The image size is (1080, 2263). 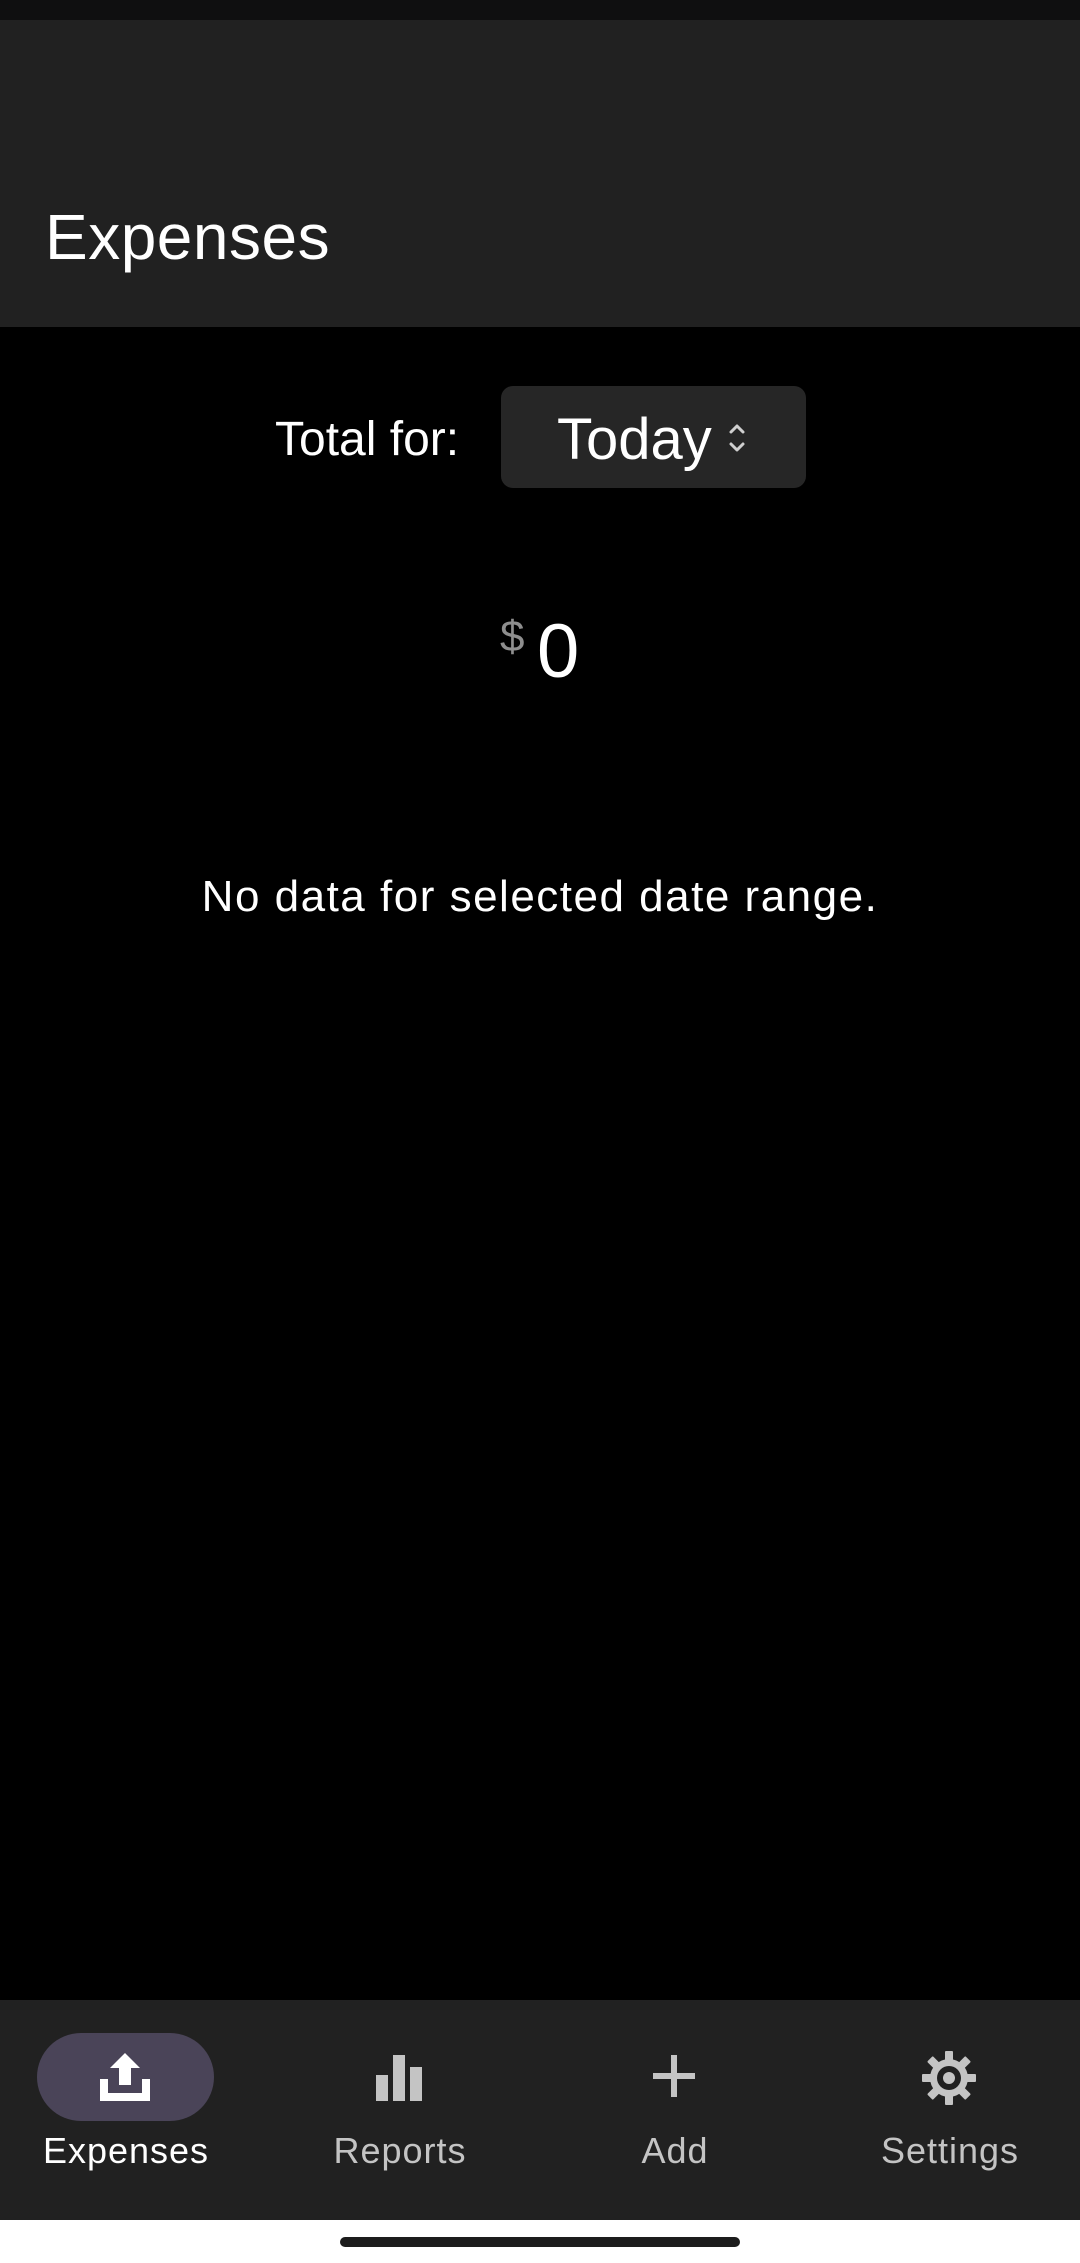 I want to click on nav-label-expenses: Expenses, so click(x=126, y=2150).